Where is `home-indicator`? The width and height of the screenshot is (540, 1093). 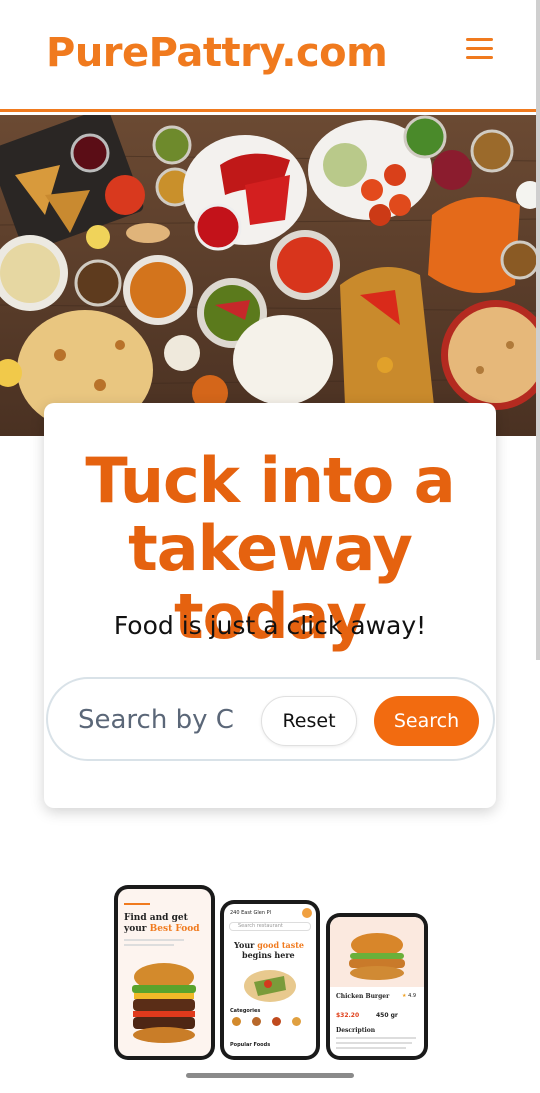 home-indicator is located at coordinates (270, 1075).